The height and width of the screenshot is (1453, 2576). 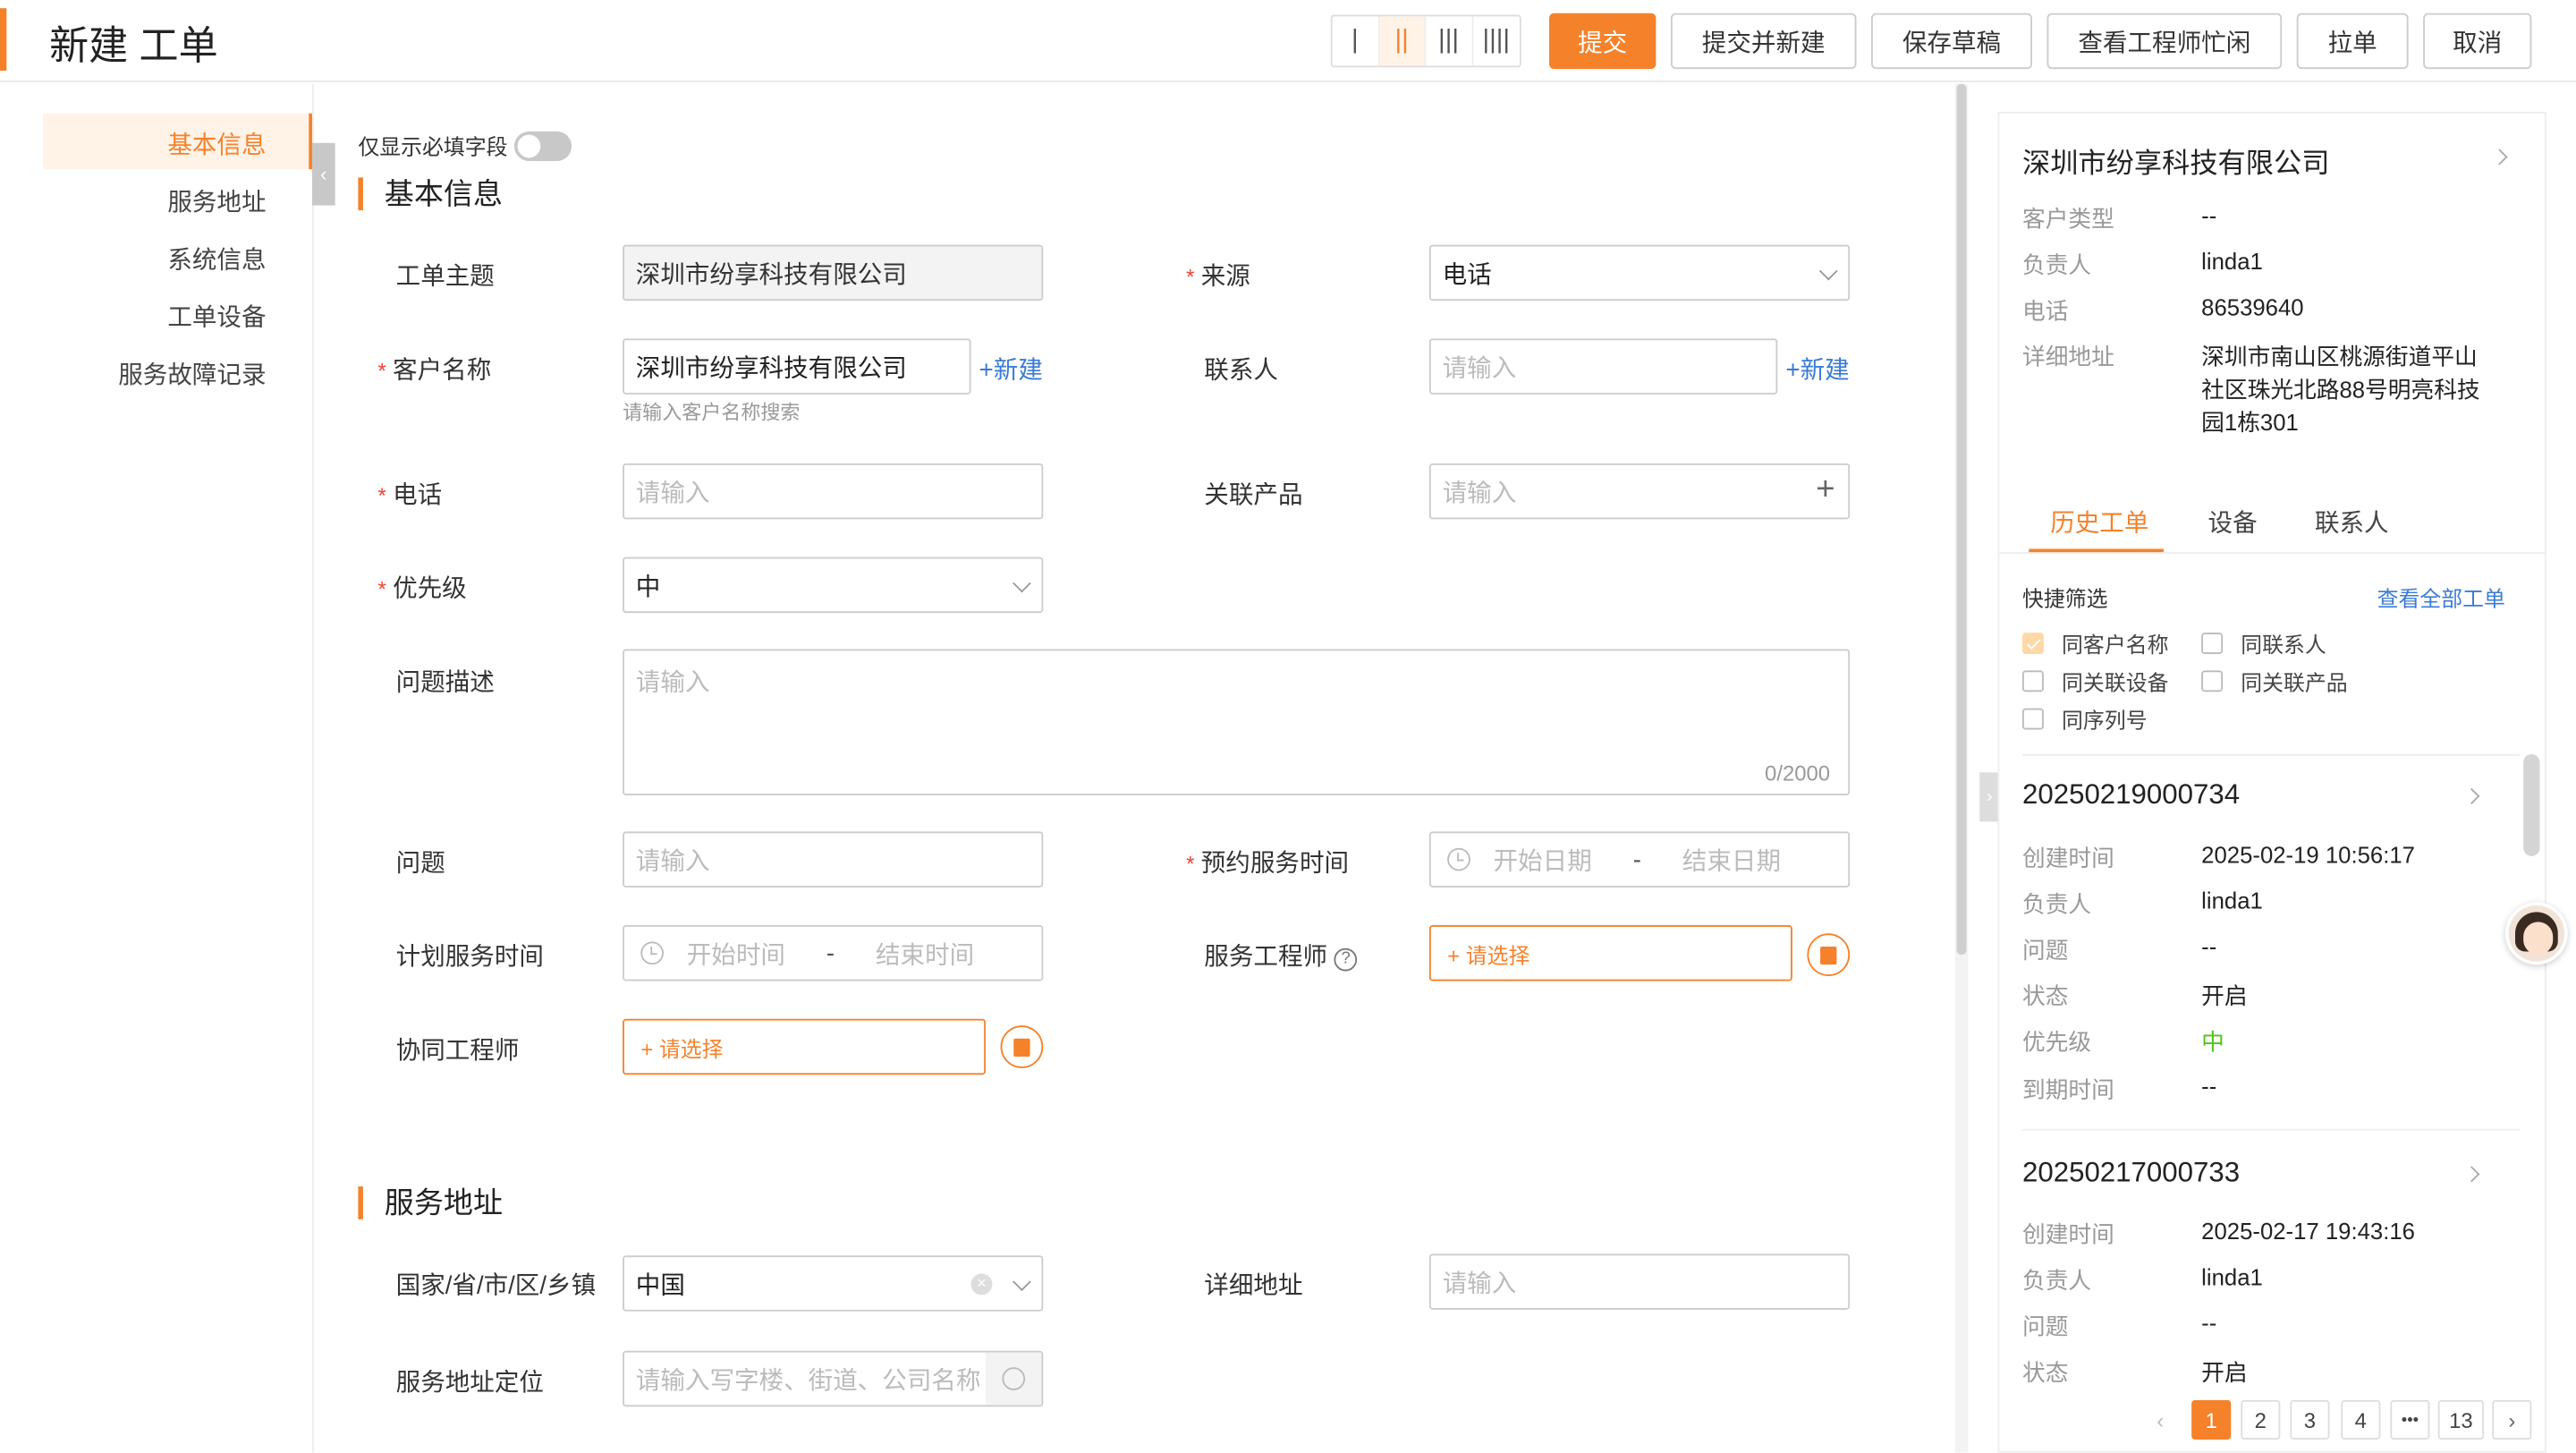 I want to click on next-page-button: ›, so click(x=2512, y=1419).